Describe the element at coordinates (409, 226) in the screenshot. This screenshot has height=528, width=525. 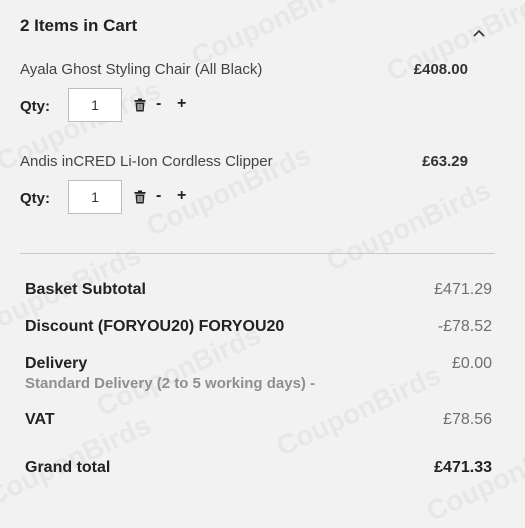
I see `watermark: CouponBirds` at that location.